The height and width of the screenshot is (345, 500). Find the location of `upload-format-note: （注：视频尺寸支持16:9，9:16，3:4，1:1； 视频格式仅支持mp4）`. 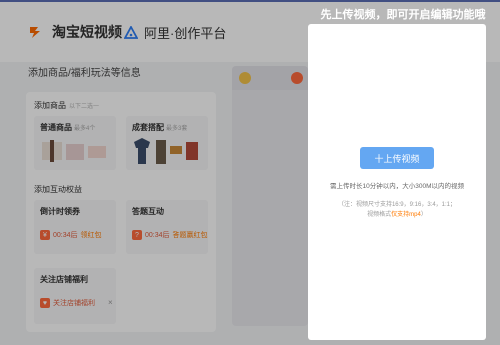

upload-format-note: （注：视频尺寸支持16:9，9:16，3:4，1:1； 视频格式仅支持mp4） is located at coordinates (397, 210).